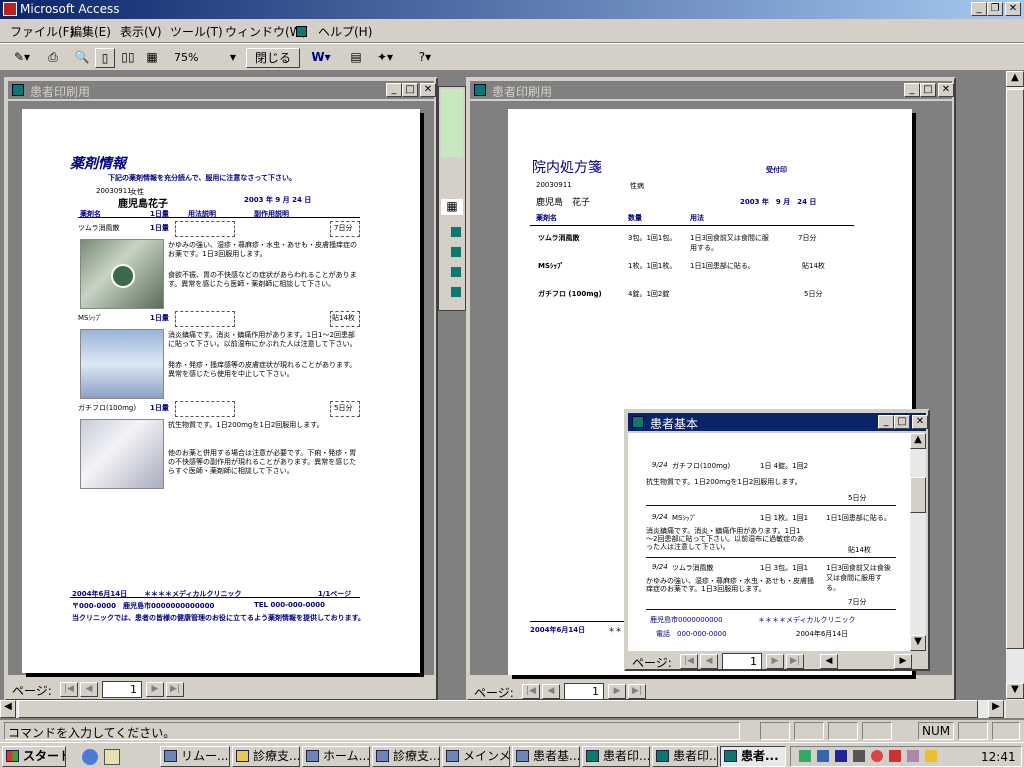  Describe the element at coordinates (918, 542) in the screenshot. I see `vertical-scrollbar: ▲ ▼` at that location.